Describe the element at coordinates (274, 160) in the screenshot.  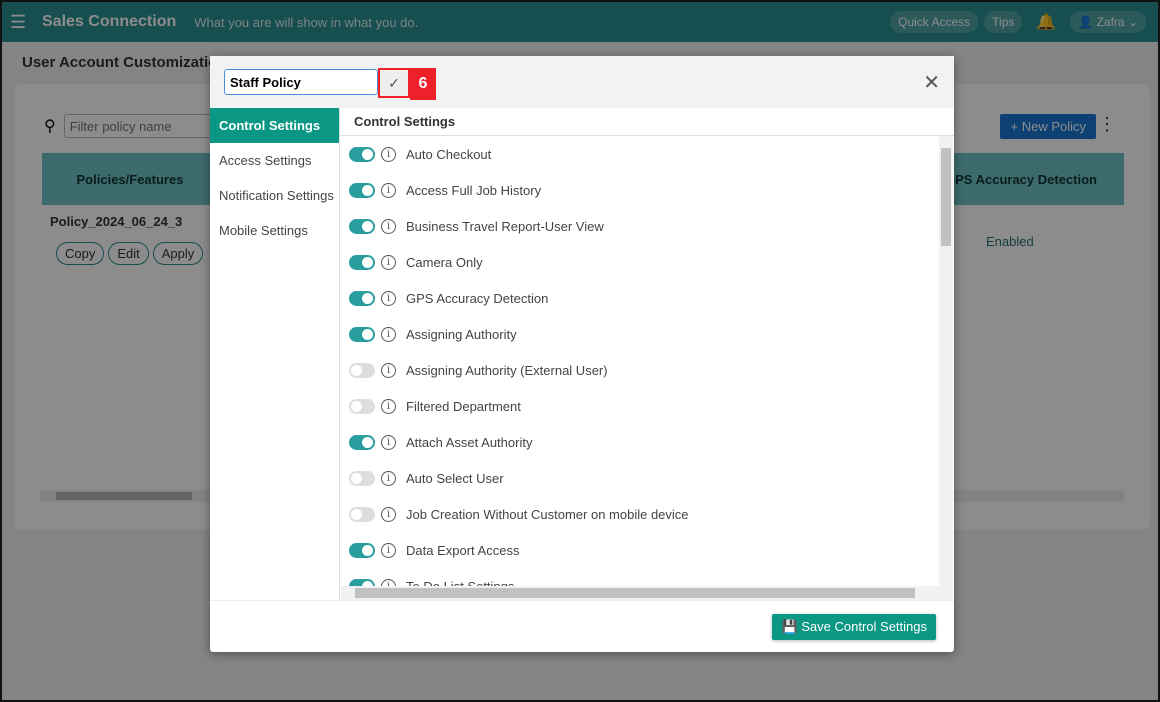
I see `tab-access-settings: Access Settings` at that location.